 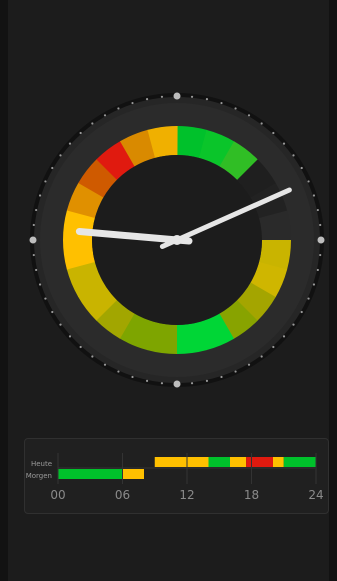 I want to click on hour-tick-label: 24, so click(x=315, y=495).